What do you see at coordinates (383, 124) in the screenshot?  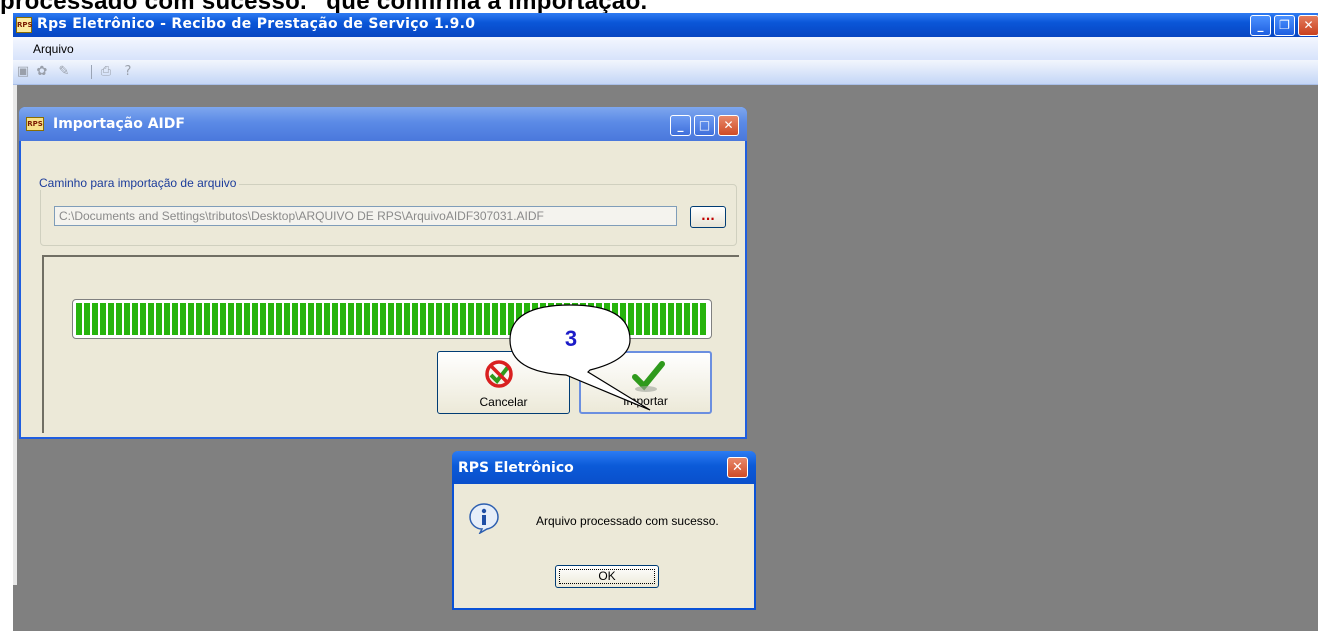 I see `import-dialog-titlebar: RPS Importação AIDF _ □ ✕` at bounding box center [383, 124].